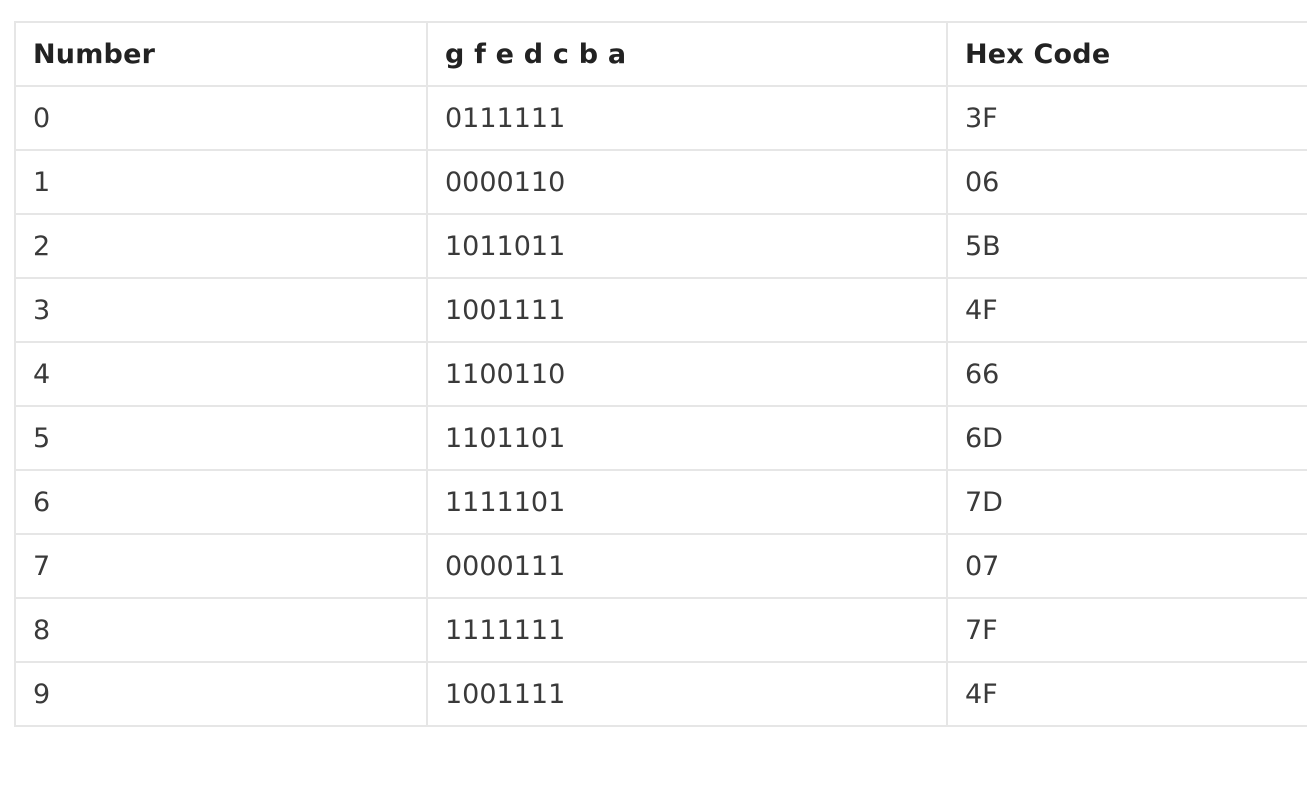  I want to click on table-row: 8 1111111 7F, so click(660, 630).